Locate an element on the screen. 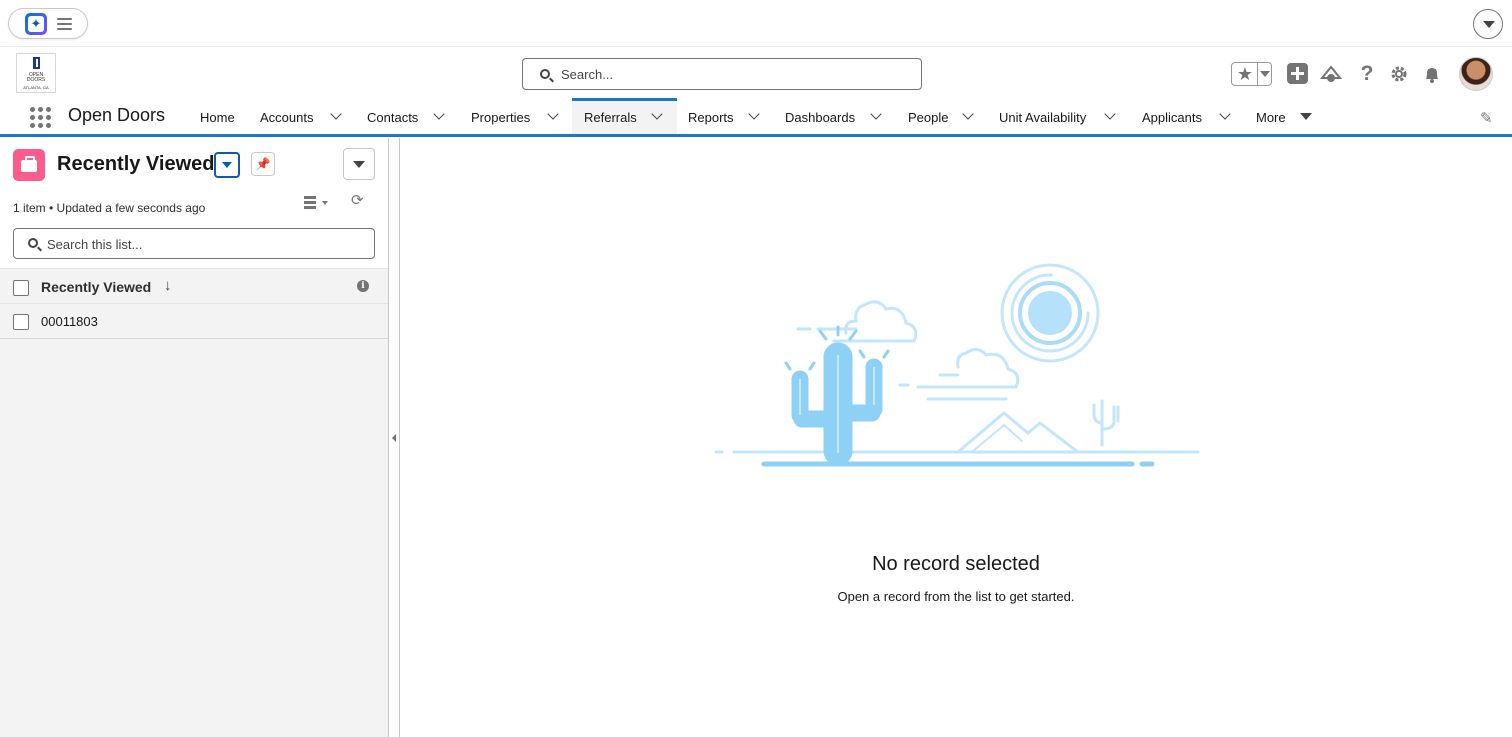 The width and height of the screenshot is (1512, 737). agentforce-toggle-button: ✦ is located at coordinates (48, 23).